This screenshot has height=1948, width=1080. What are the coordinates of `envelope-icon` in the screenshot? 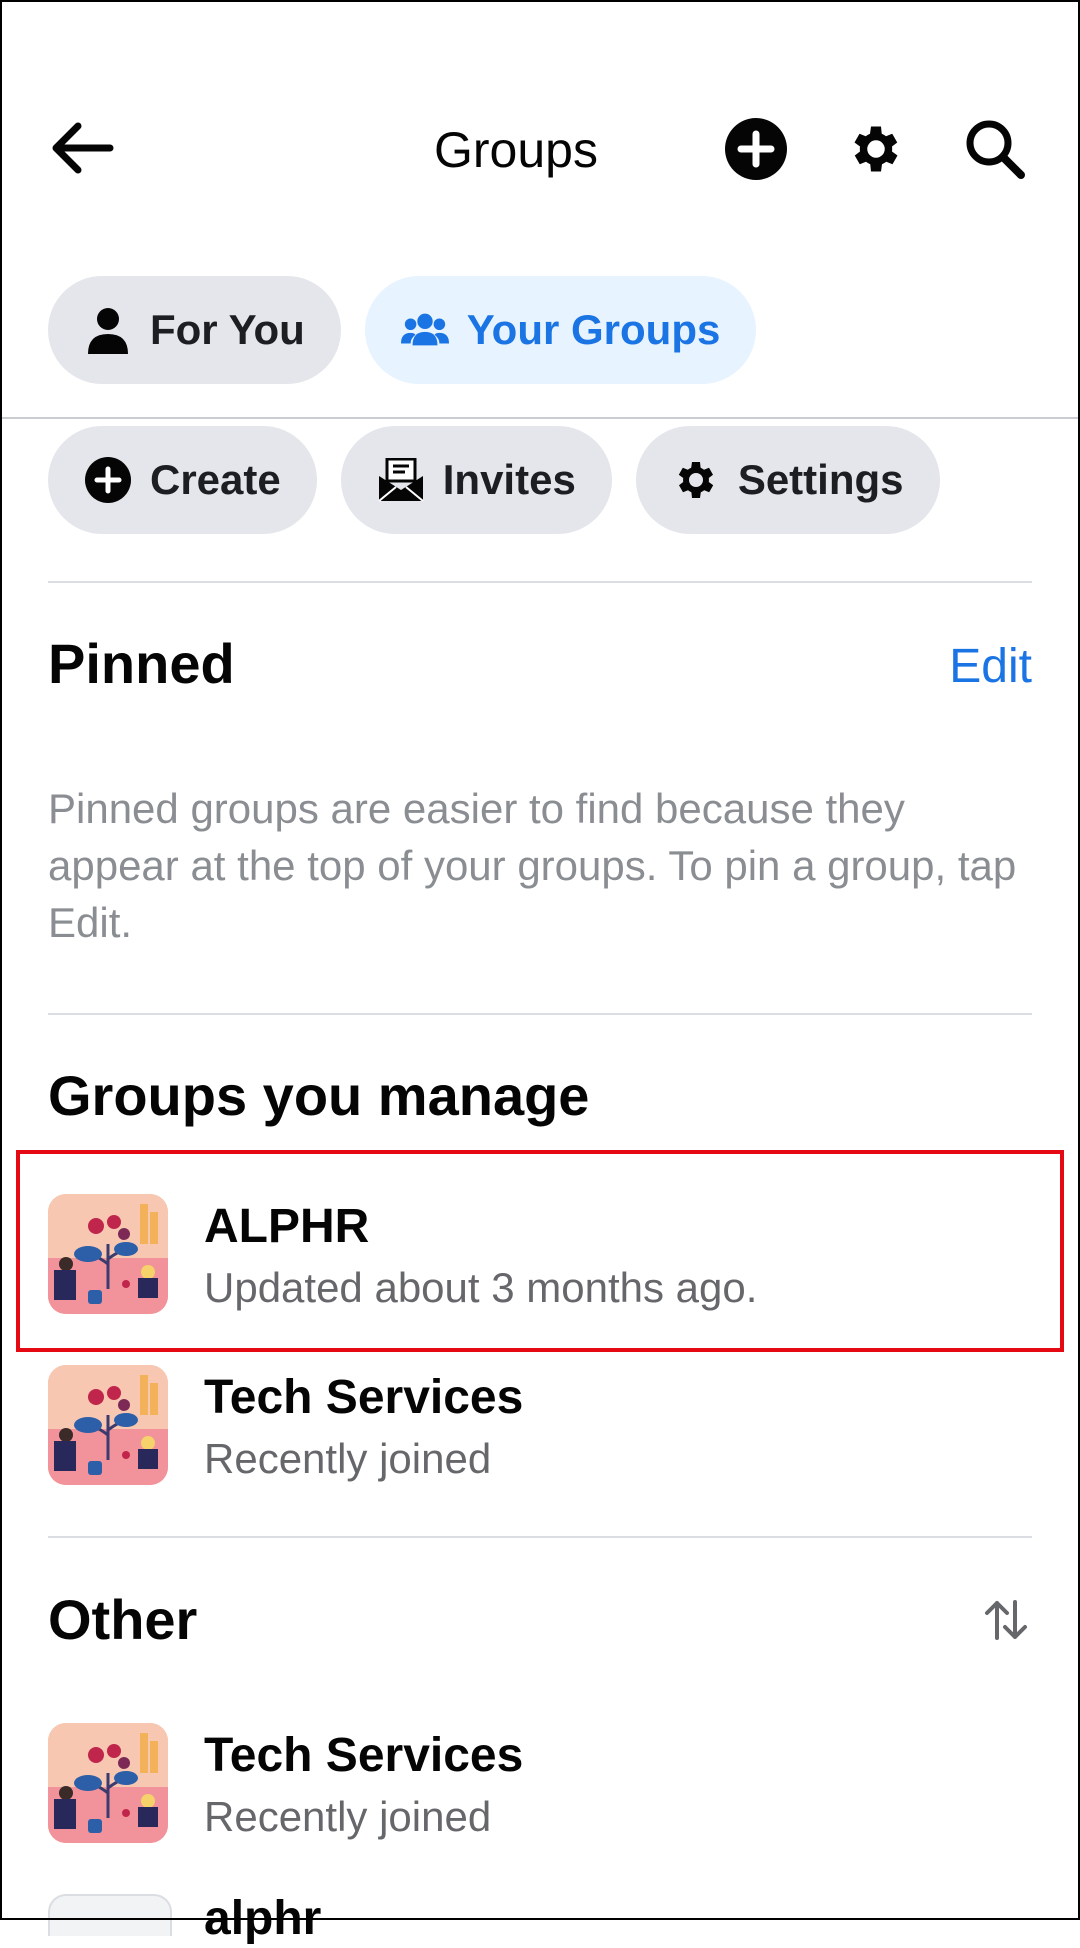 It's located at (401, 480).